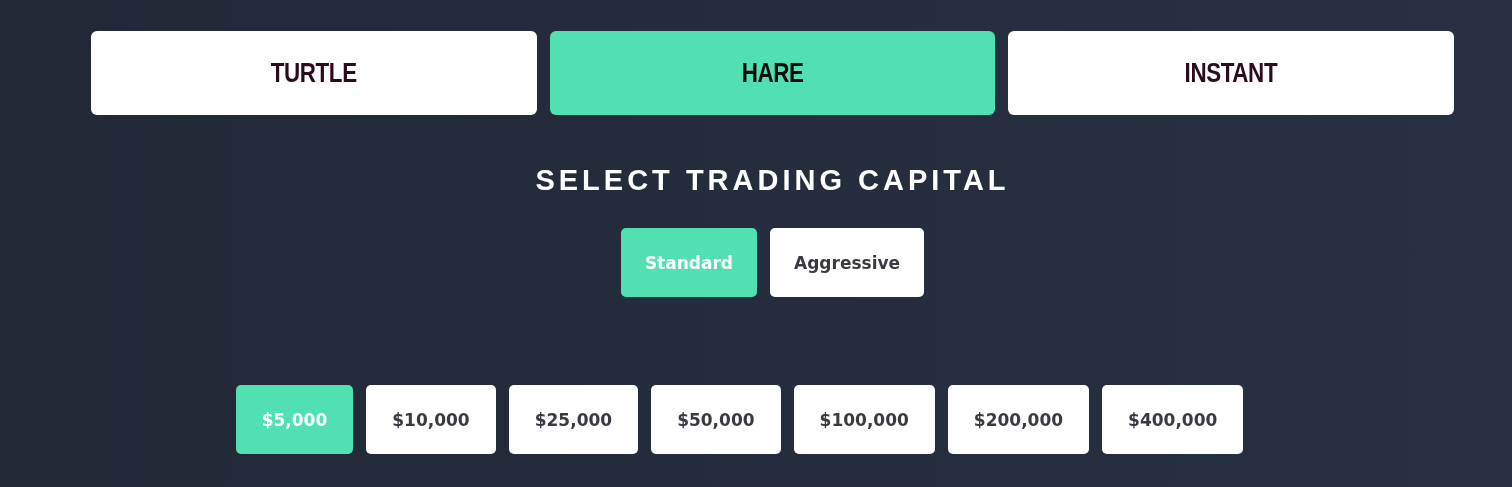 This screenshot has height=487, width=1512. I want to click on capital-button: $100,000, so click(864, 419).